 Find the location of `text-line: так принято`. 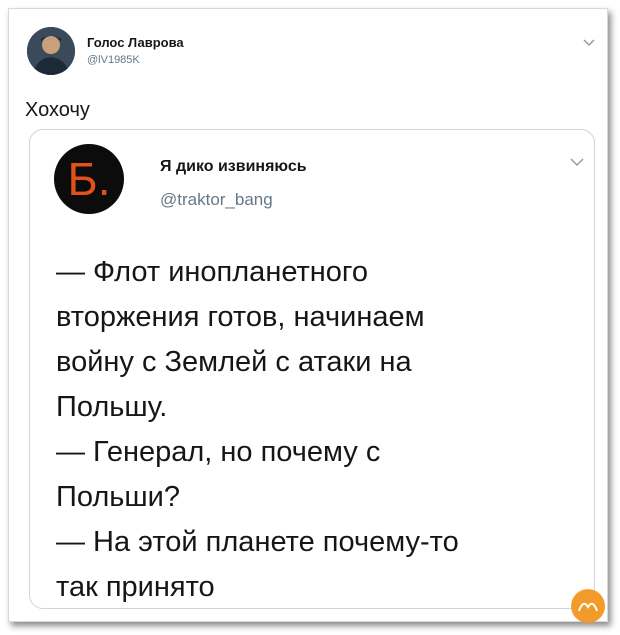

text-line: так принято is located at coordinates (135, 587).